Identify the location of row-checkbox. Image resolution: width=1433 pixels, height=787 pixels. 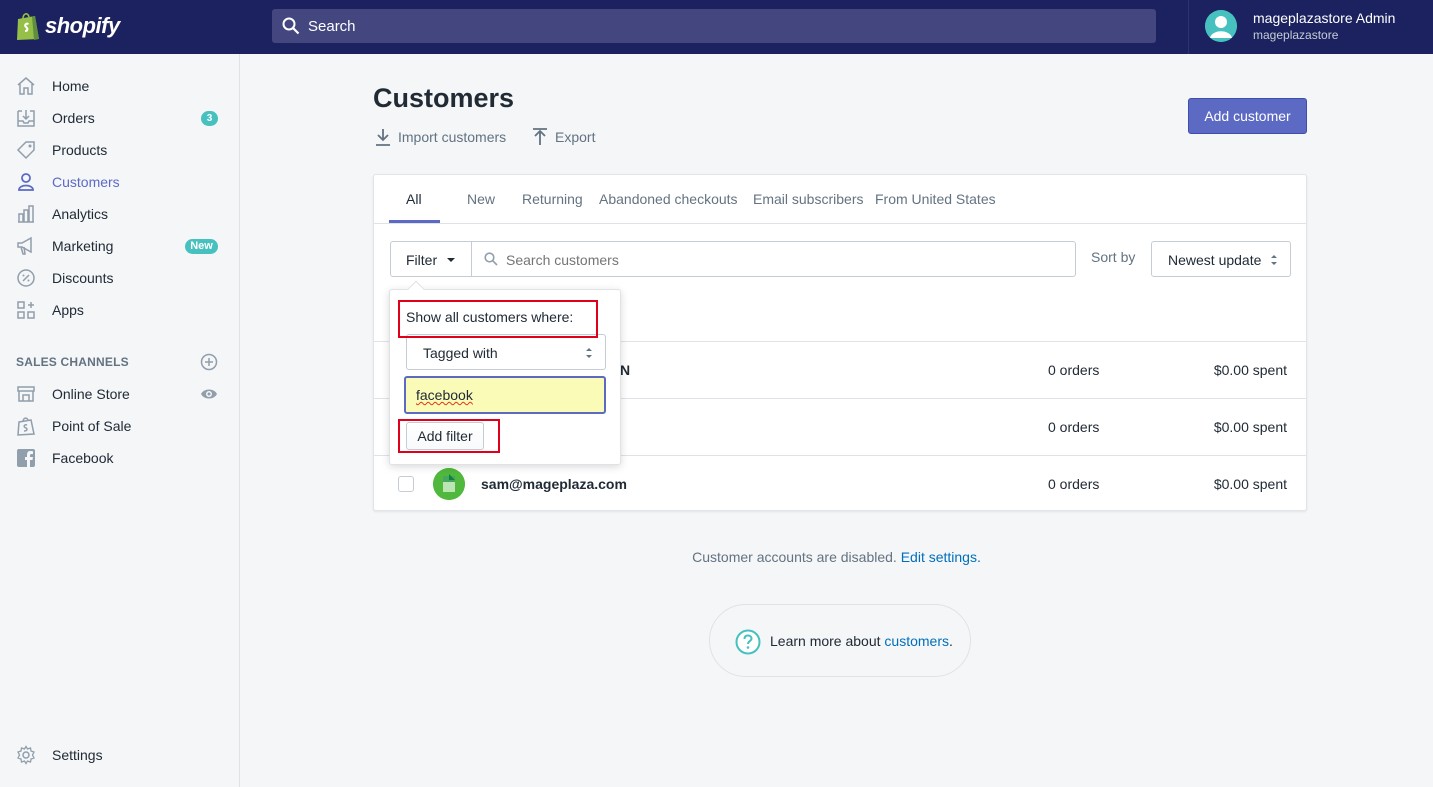
(406, 484).